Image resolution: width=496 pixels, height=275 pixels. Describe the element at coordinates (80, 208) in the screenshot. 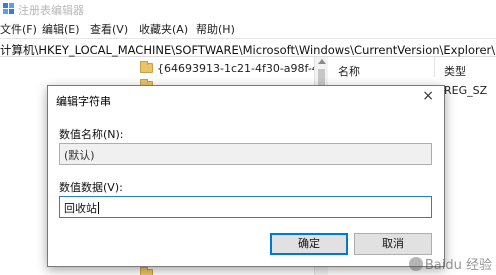

I see `value-data-text: 回收站` at that location.